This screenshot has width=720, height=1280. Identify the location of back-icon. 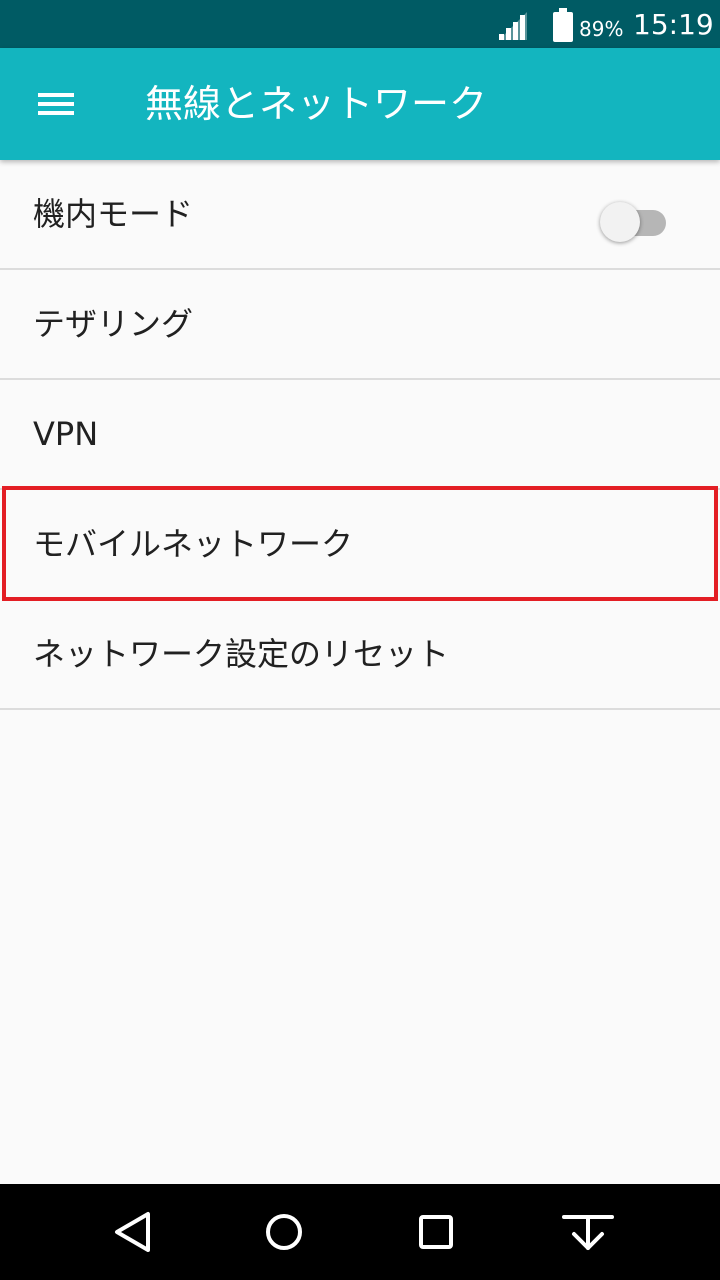
(132, 1232).